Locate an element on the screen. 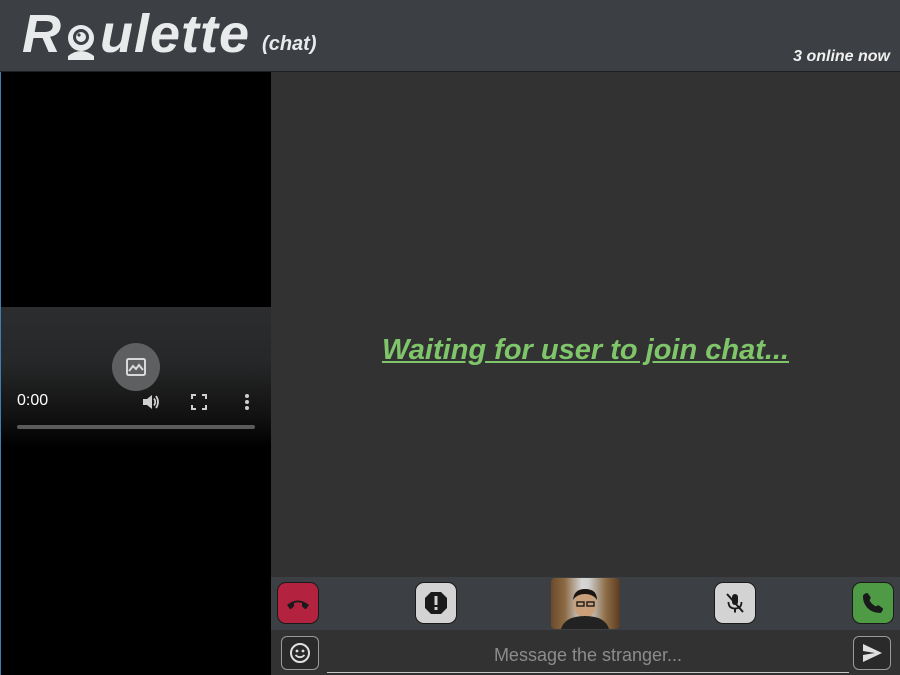 The height and width of the screenshot is (675, 900). phone-icon is located at coordinates (872, 603).